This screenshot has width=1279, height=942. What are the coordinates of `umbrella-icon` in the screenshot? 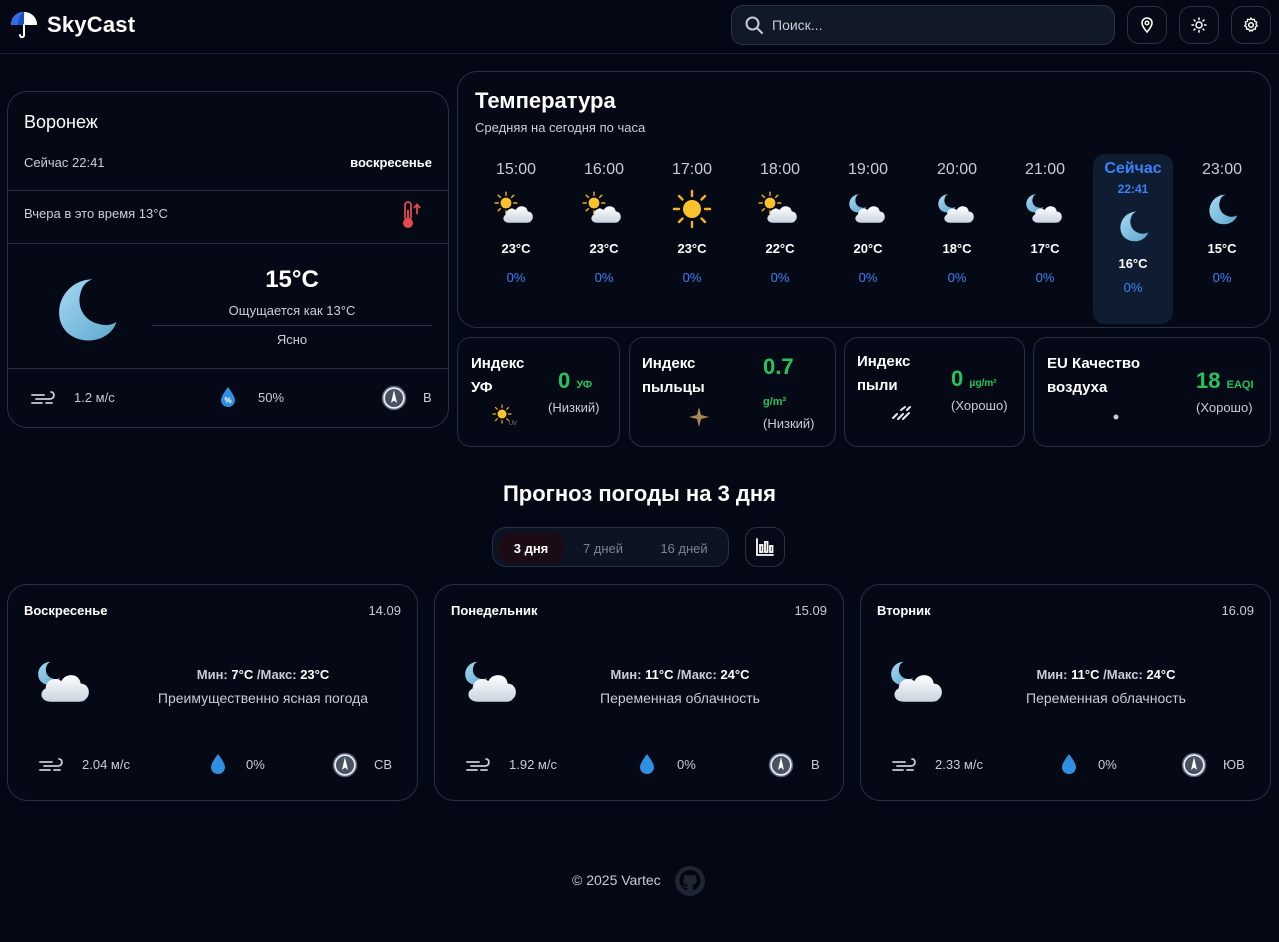 It's located at (24, 25).